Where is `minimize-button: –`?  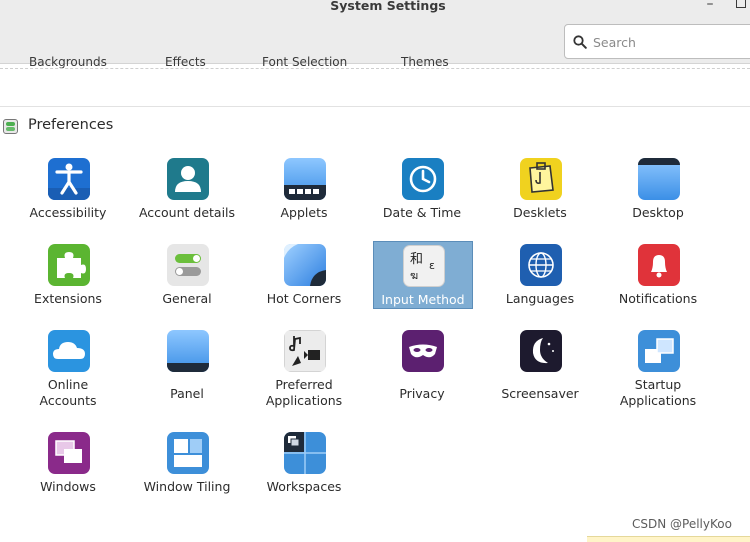 minimize-button: – is located at coordinates (710, 5).